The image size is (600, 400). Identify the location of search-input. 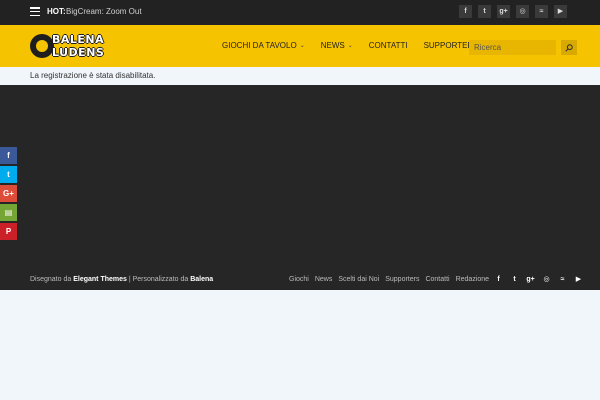
(512, 47).